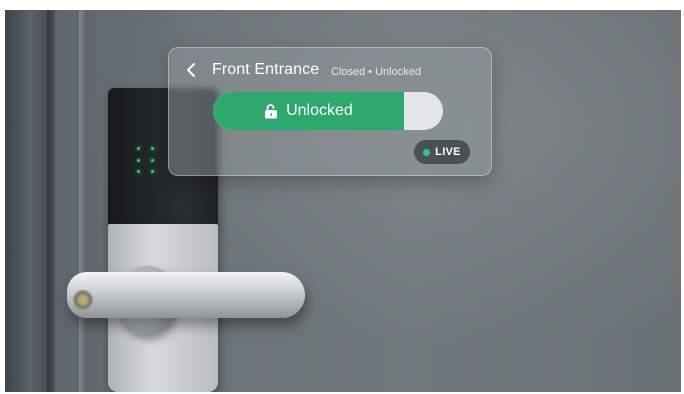 The width and height of the screenshot is (684, 394). Describe the element at coordinates (348, 72) in the screenshot. I see `door-state: Closed` at that location.